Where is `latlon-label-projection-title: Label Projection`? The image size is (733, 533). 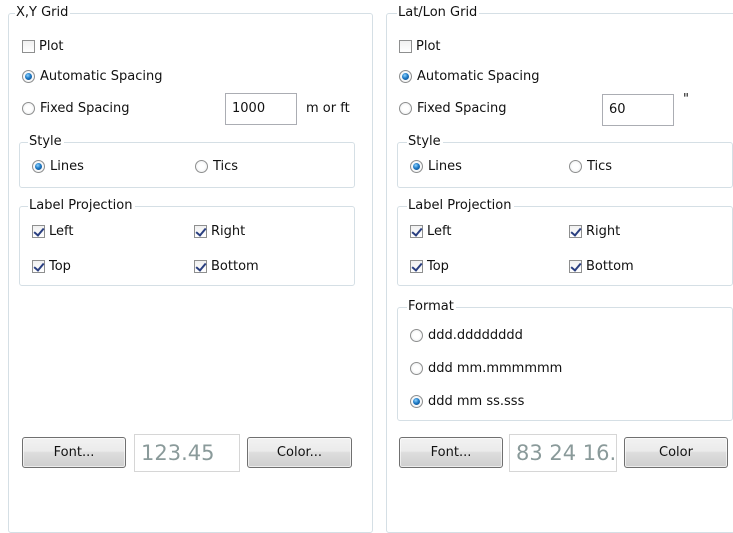 latlon-label-projection-title: Label Projection is located at coordinates (460, 205).